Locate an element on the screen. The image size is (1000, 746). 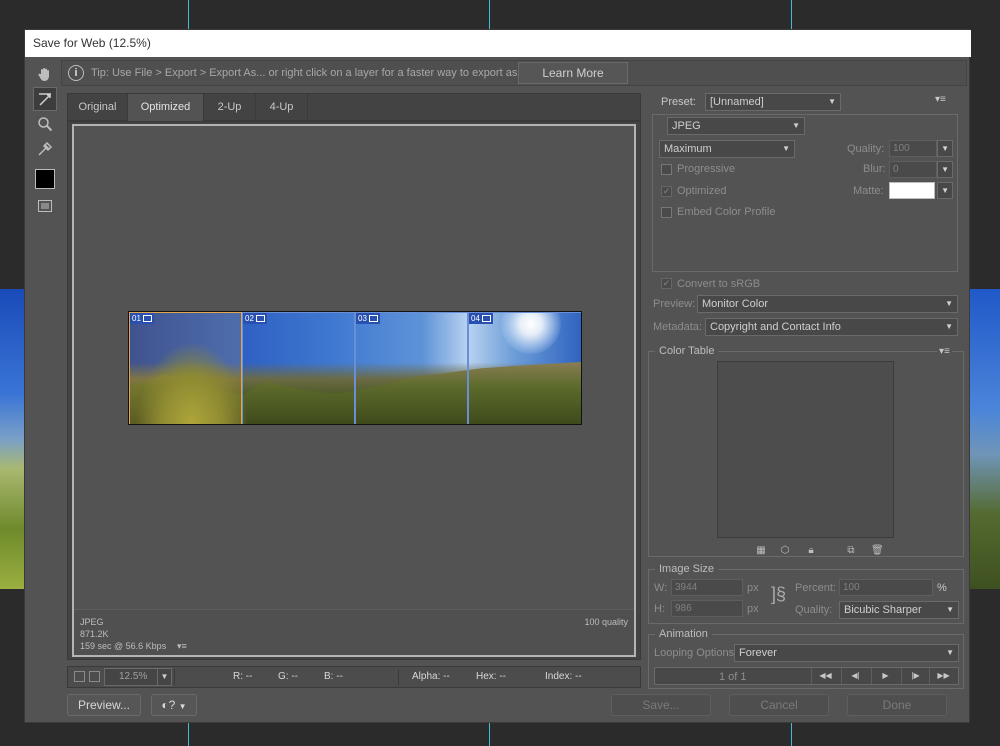
info-icon: i is located at coordinates (76, 73).